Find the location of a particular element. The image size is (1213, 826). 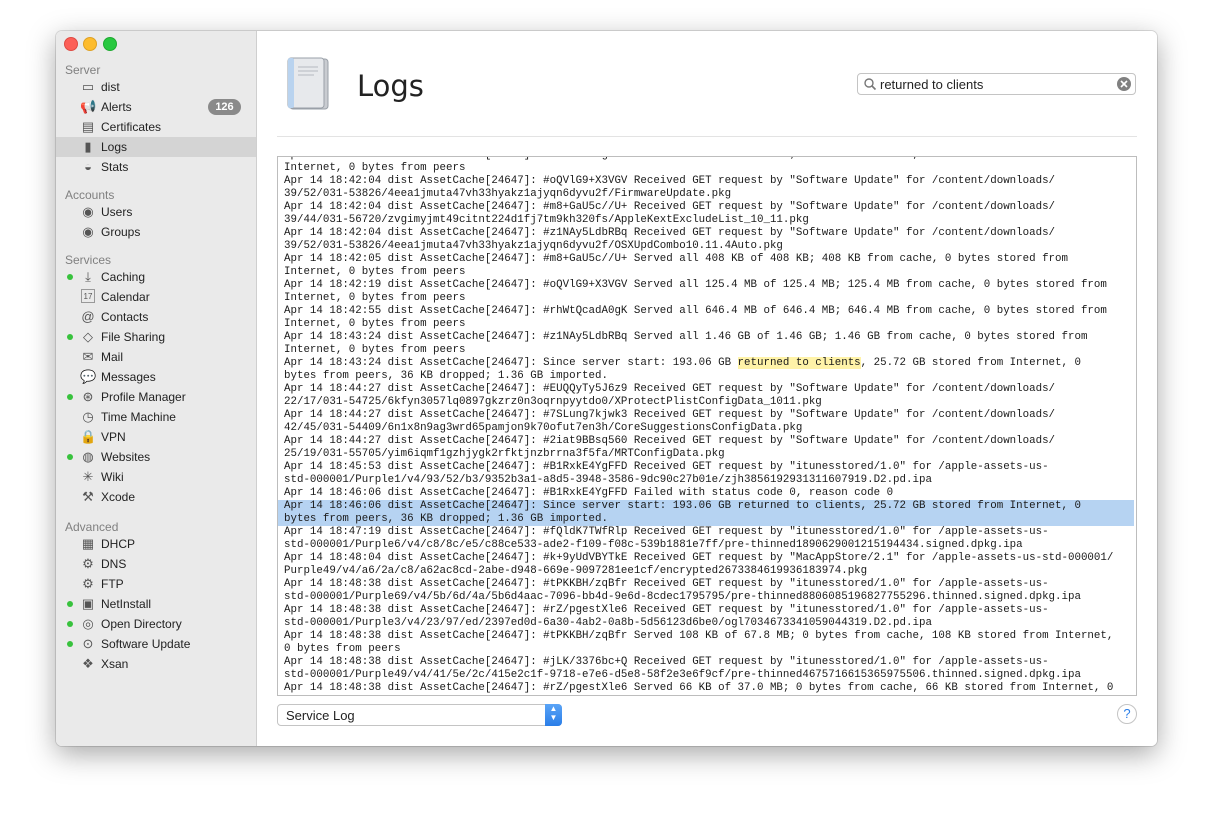

clear-search-icon is located at coordinates (1124, 84).